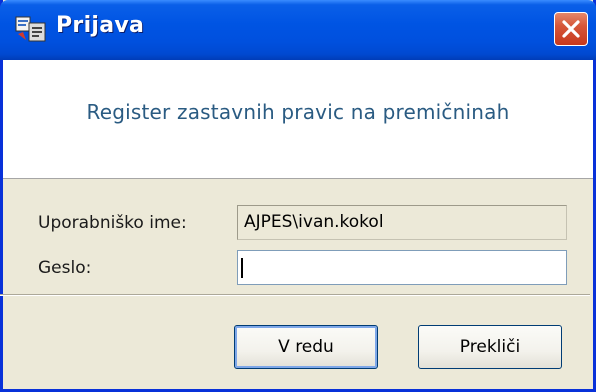 Image resolution: width=596 pixels, height=392 pixels. I want to click on text-caret, so click(242, 268).